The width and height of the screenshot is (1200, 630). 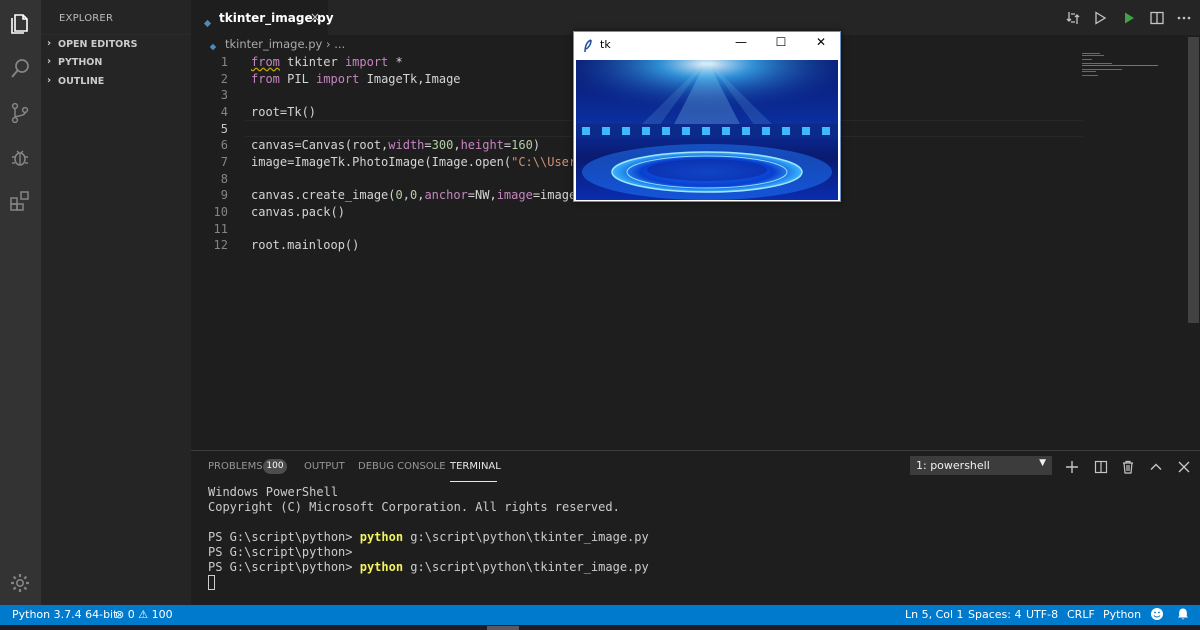 What do you see at coordinates (280, 552) in the screenshot?
I see `terminal-line: PS G:\script\python>` at bounding box center [280, 552].